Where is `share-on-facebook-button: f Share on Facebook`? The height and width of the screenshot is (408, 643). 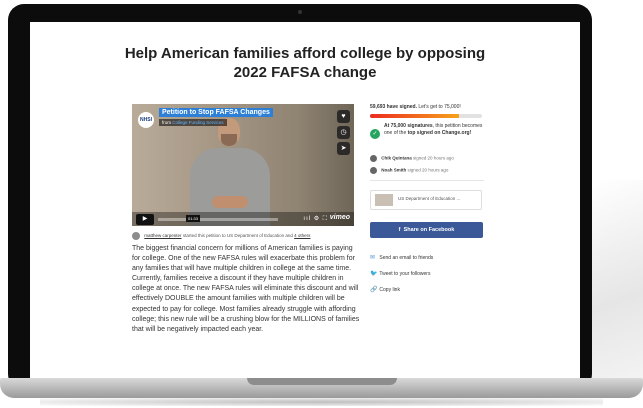 share-on-facebook-button: f Share on Facebook is located at coordinates (426, 230).